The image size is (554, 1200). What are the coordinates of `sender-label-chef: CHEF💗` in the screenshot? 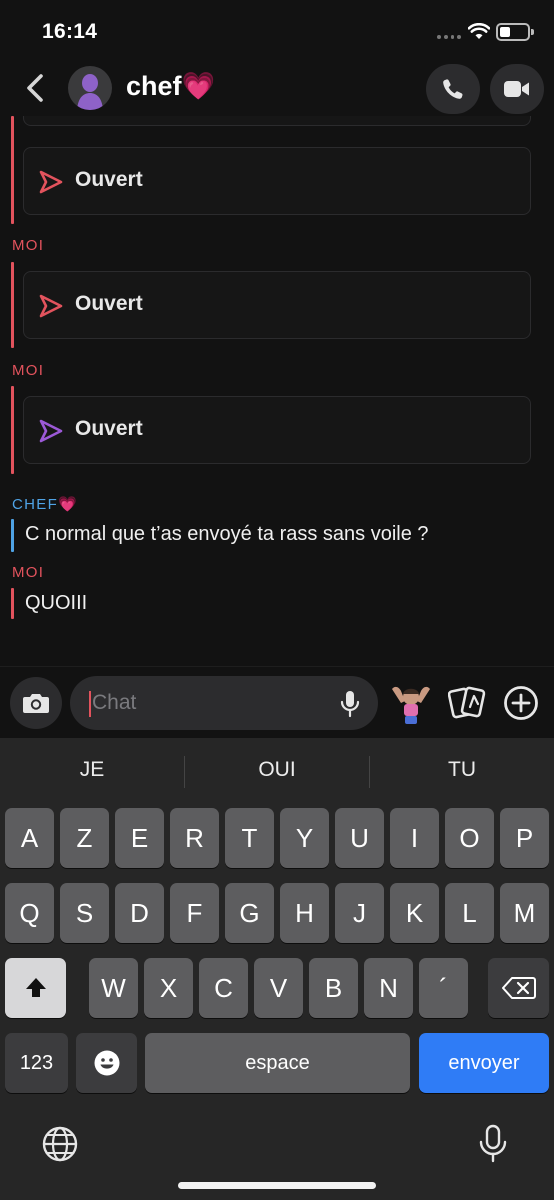 It's located at (45, 504).